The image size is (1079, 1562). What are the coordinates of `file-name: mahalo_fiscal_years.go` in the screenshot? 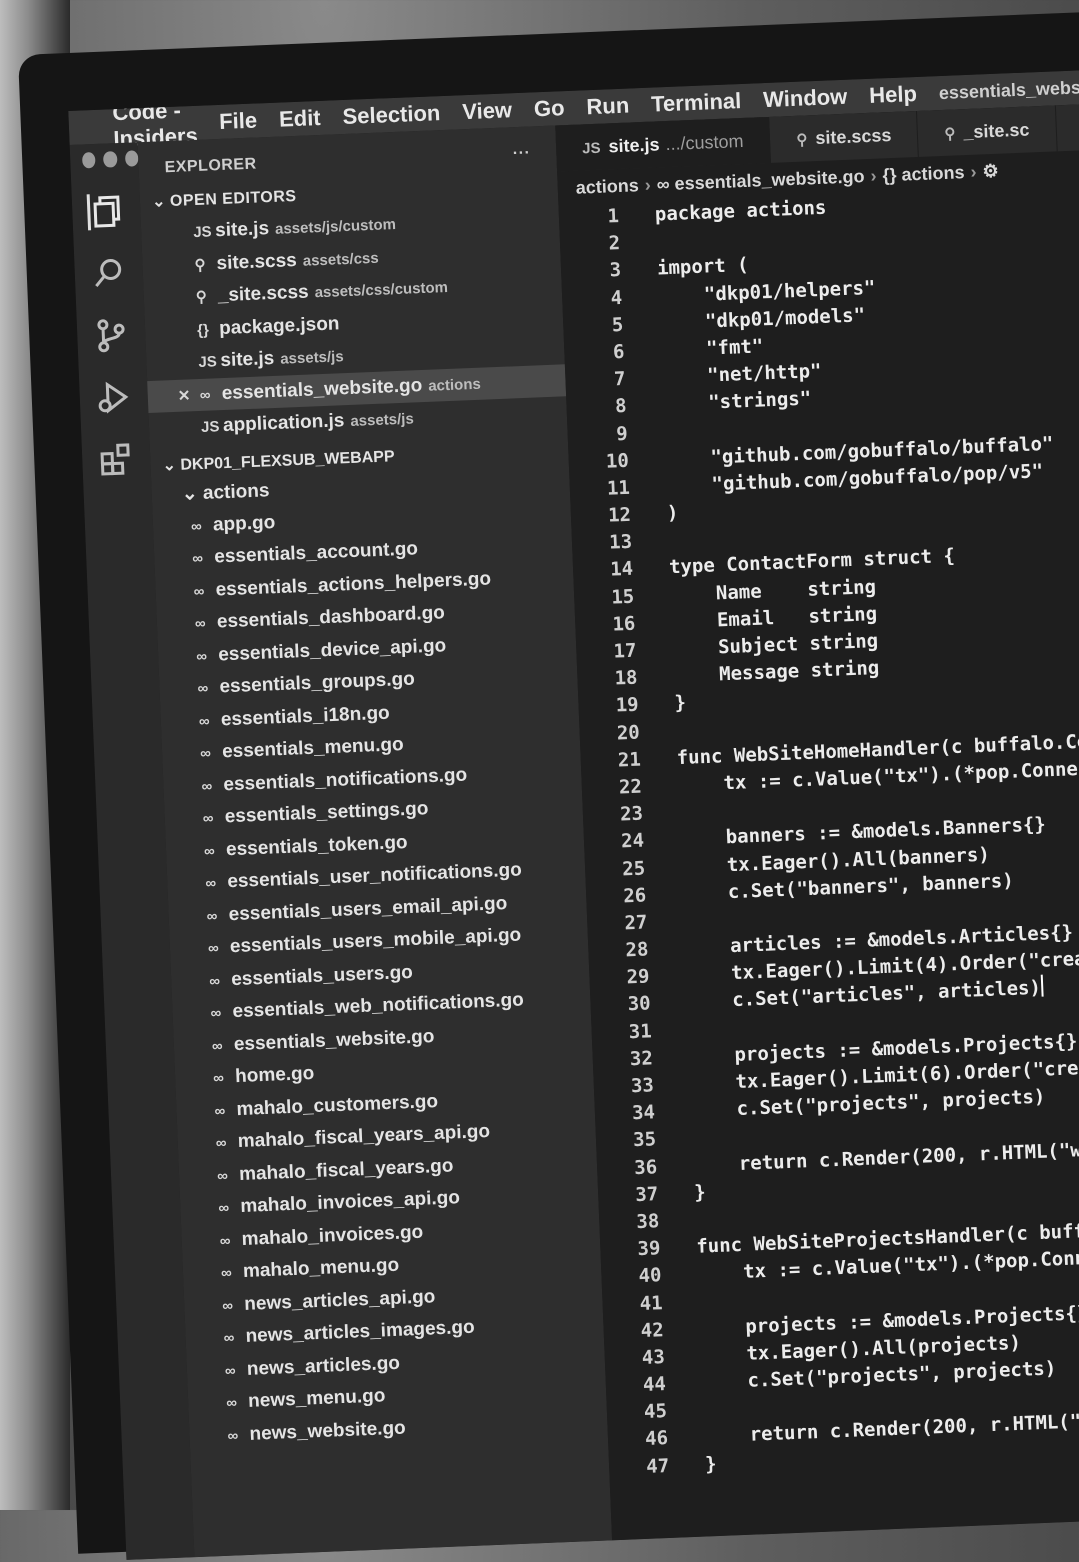 It's located at (346, 1169).